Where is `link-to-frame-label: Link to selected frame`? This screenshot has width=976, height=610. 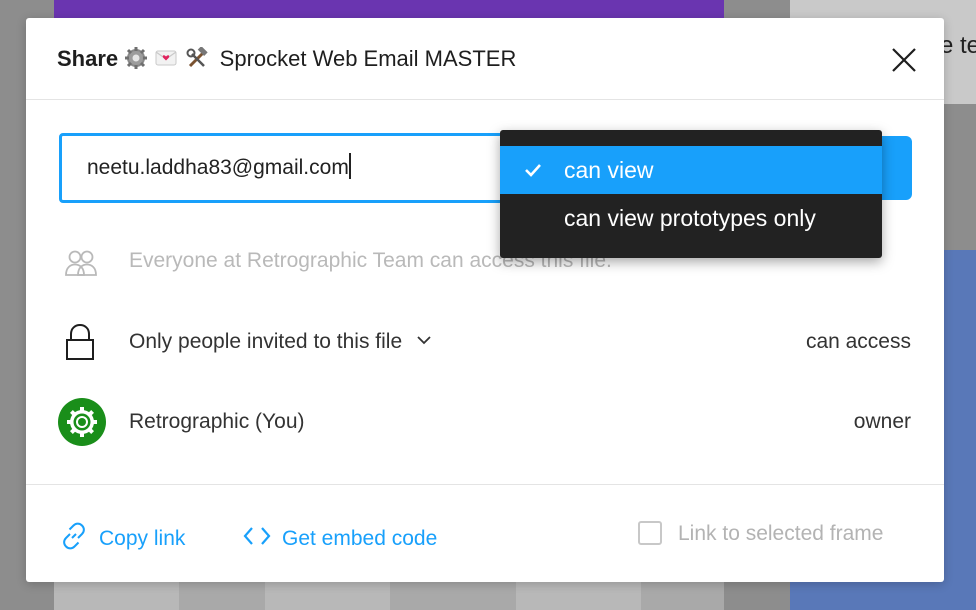
link-to-frame-label: Link to selected frame is located at coordinates (781, 533).